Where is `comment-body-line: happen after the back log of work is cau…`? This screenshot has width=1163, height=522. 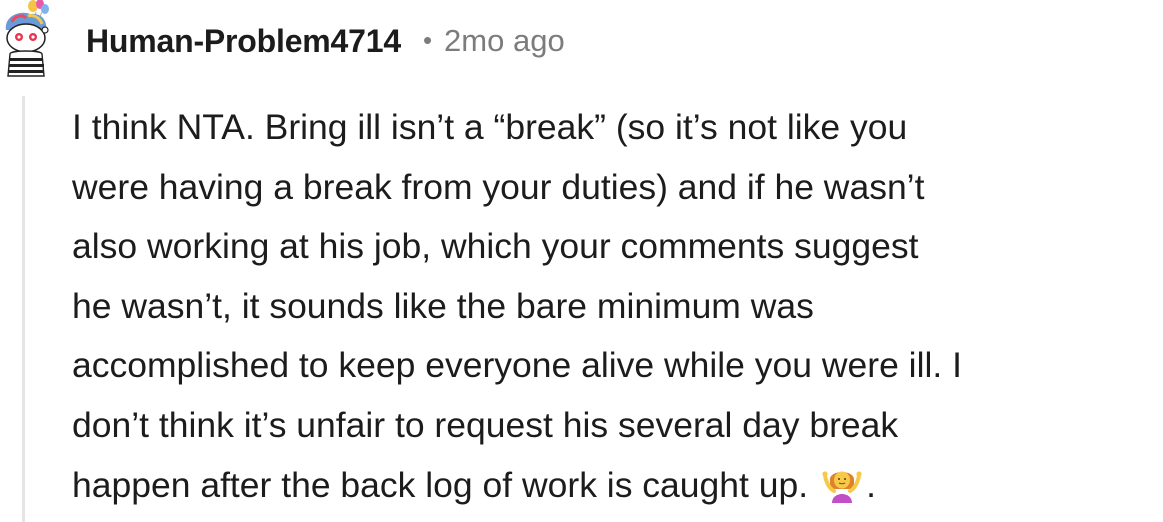
comment-body-line: happen after the back log of work is cau… is located at coordinates (440, 484).